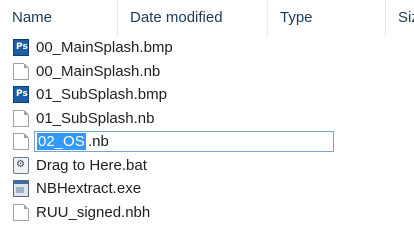 The width and height of the screenshot is (414, 246). What do you see at coordinates (207, 95) in the screenshot?
I see `file-row-01-subsplash-bmp: Ps 01_SubSplash.bmp` at bounding box center [207, 95].